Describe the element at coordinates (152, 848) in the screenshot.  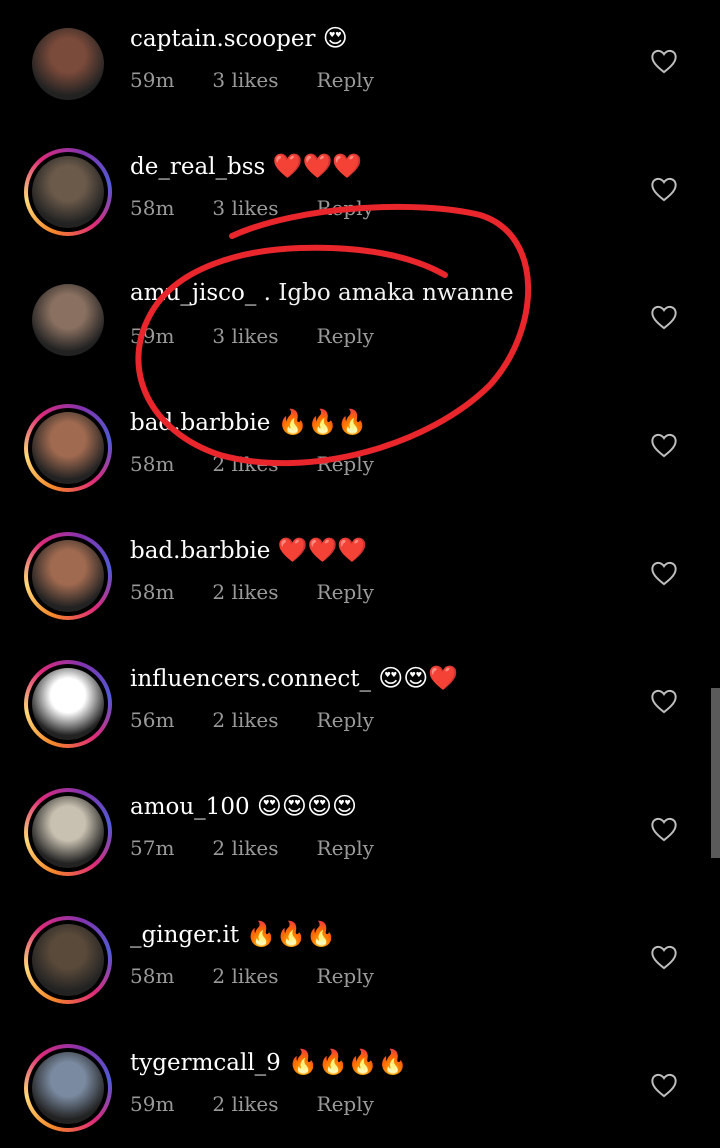
I see `timestamp: 57m` at that location.